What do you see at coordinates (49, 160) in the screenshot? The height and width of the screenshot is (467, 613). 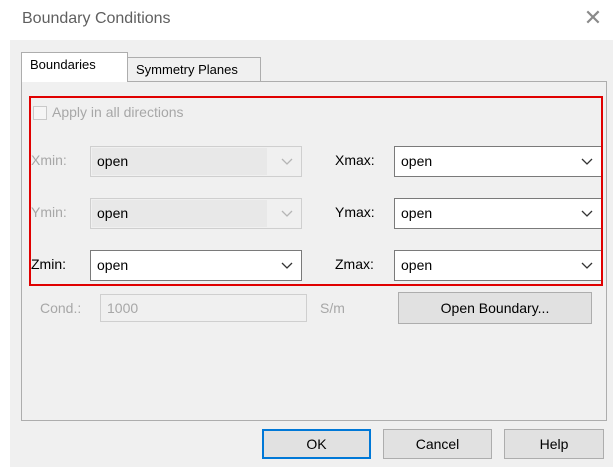 I see `xmin-label: Xmin:` at bounding box center [49, 160].